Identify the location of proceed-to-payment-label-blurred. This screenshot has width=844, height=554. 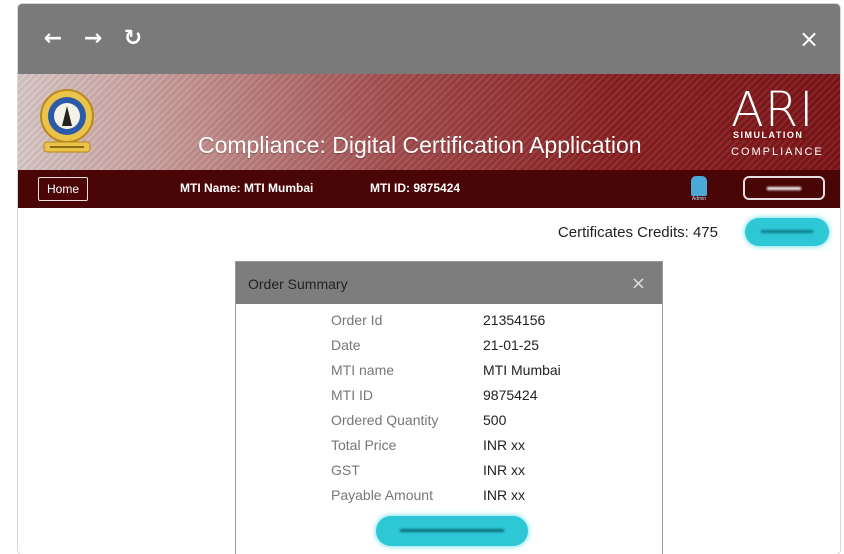
(452, 530).